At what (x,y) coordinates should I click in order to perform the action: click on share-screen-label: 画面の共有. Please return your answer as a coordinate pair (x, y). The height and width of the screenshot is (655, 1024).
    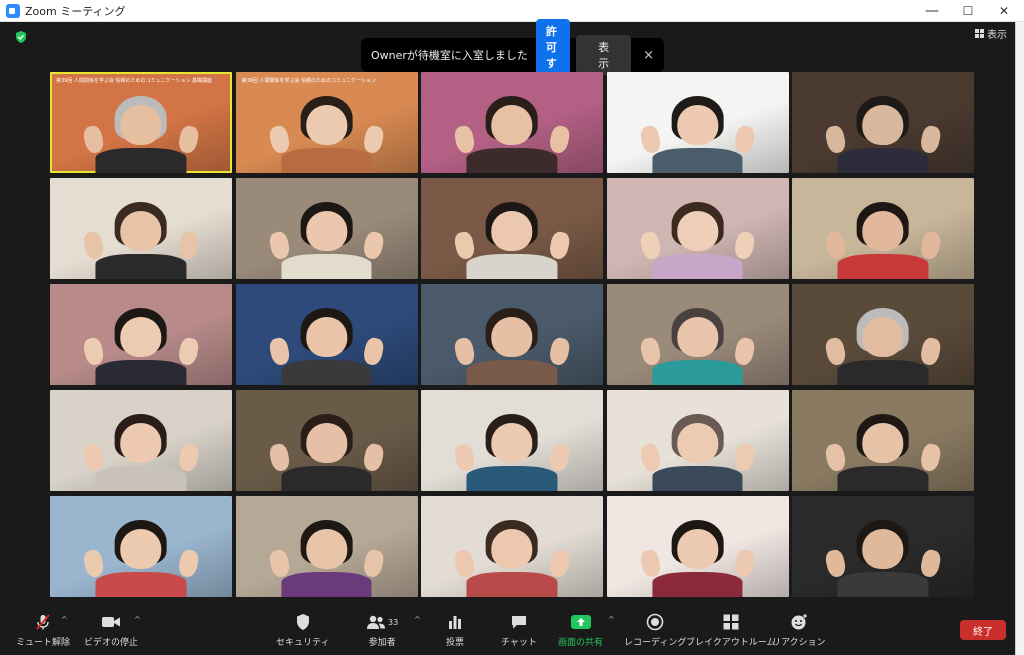
    Looking at the image, I should click on (581, 643).